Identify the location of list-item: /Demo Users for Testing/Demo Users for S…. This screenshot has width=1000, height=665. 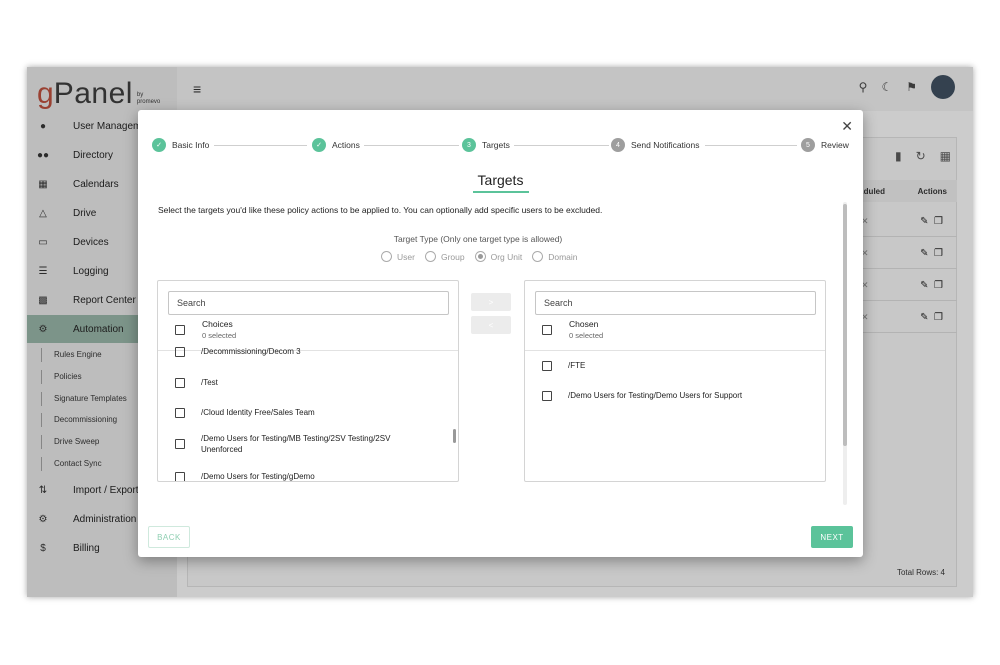
(642, 395).